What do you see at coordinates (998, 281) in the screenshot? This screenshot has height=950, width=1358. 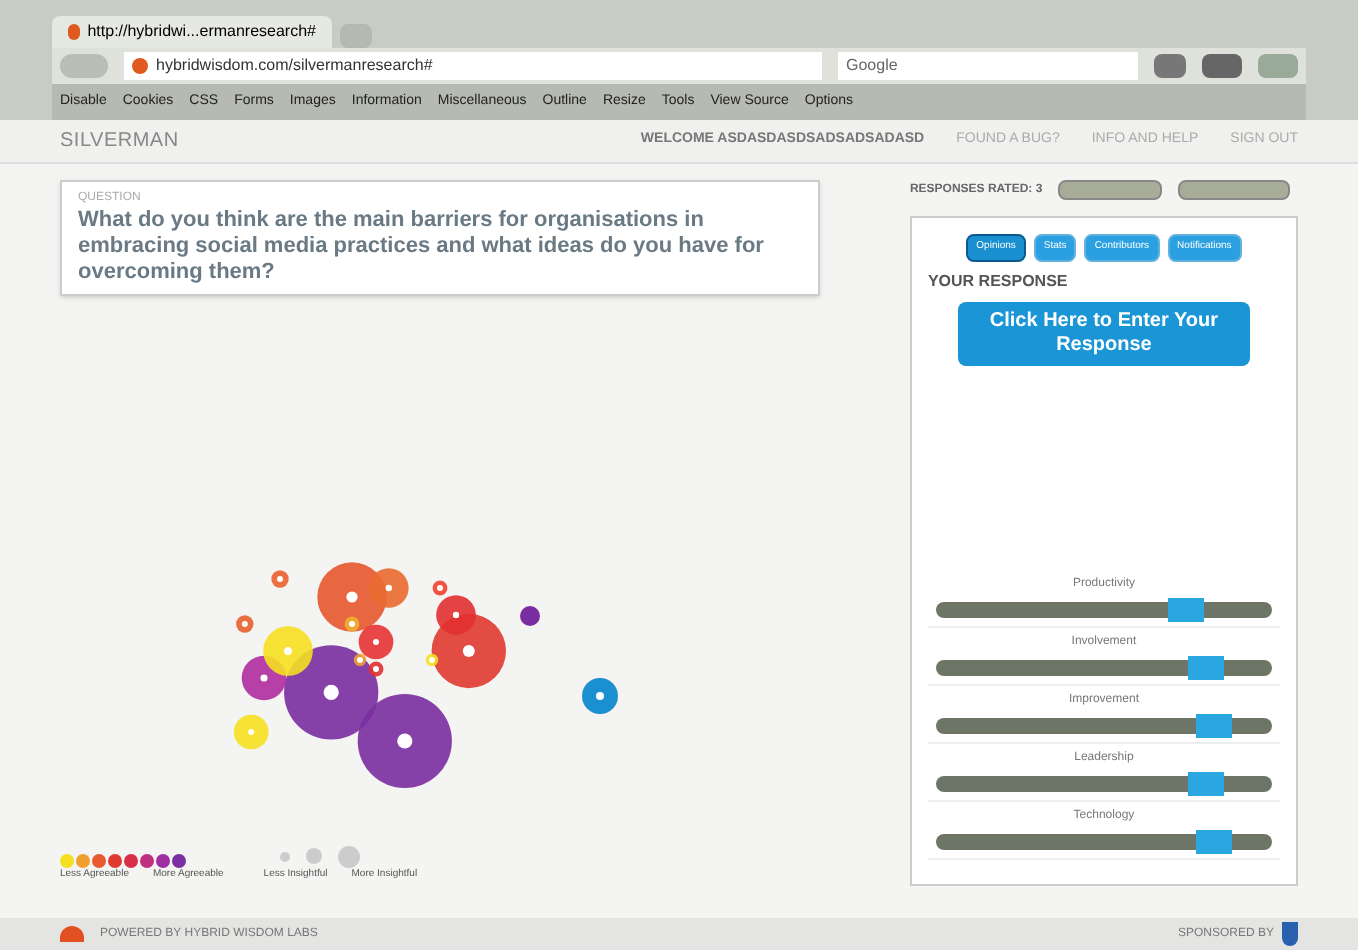 I see `panel-heading: YOUR RESPONSE` at bounding box center [998, 281].